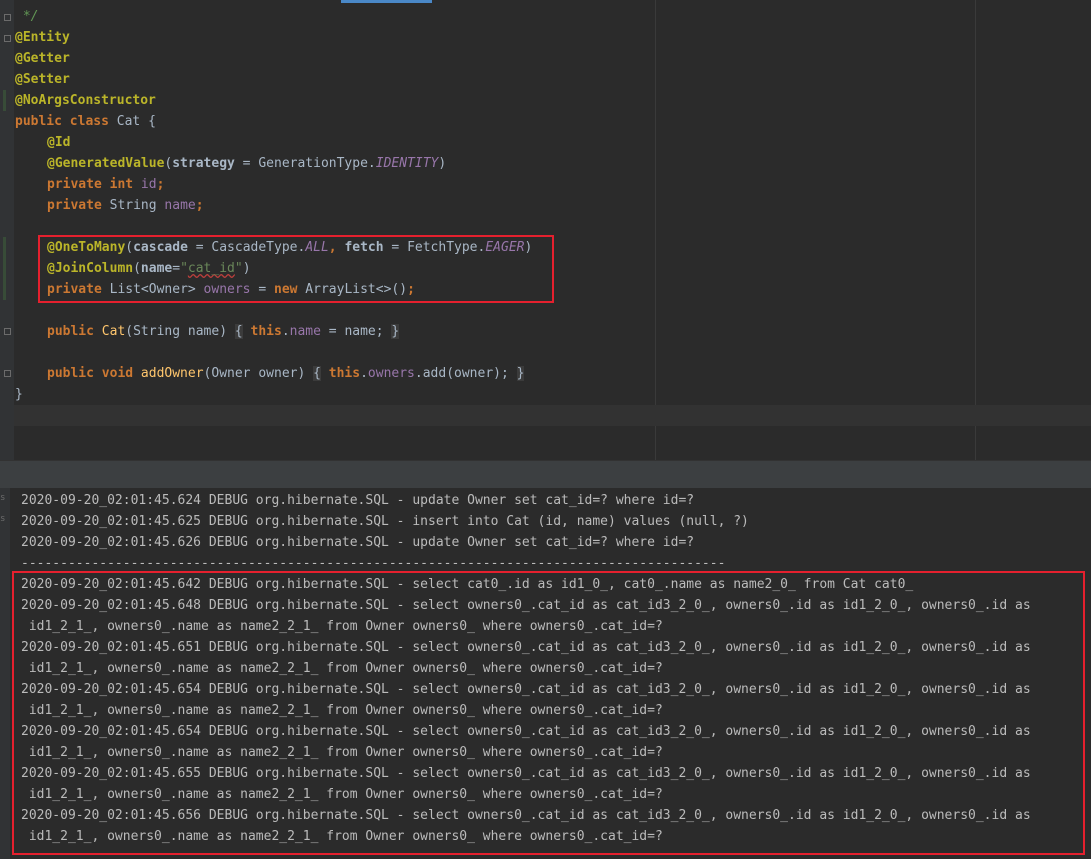  I want to click on annotation: @NoArgsConstructor, so click(85, 100).